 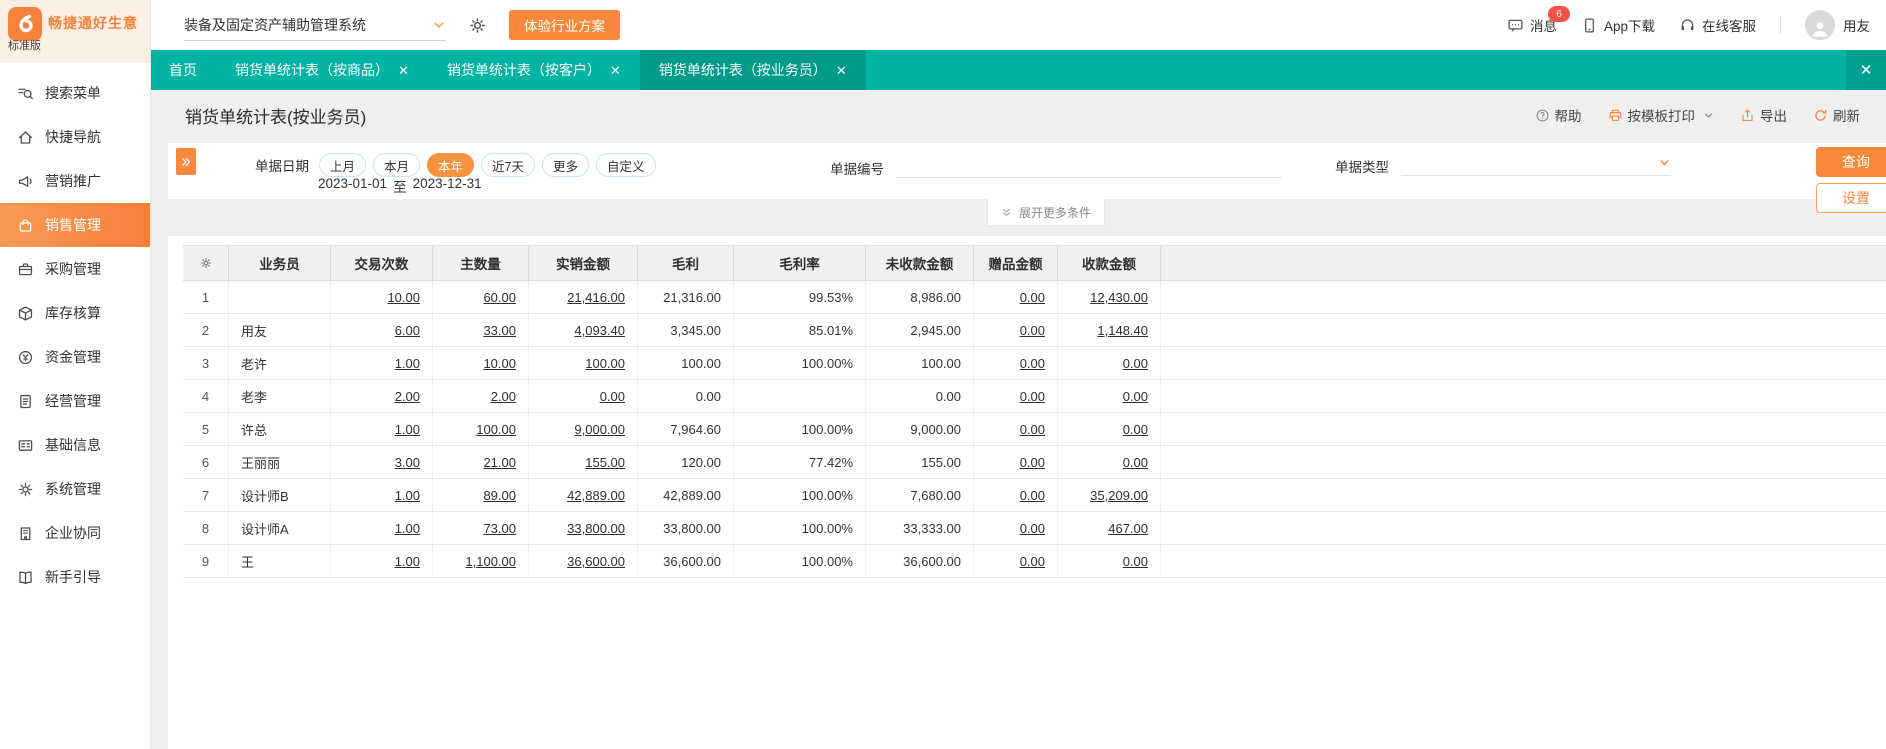 I want to click on sidebar-item-collaboration: 企业协同, so click(x=75, y=533).